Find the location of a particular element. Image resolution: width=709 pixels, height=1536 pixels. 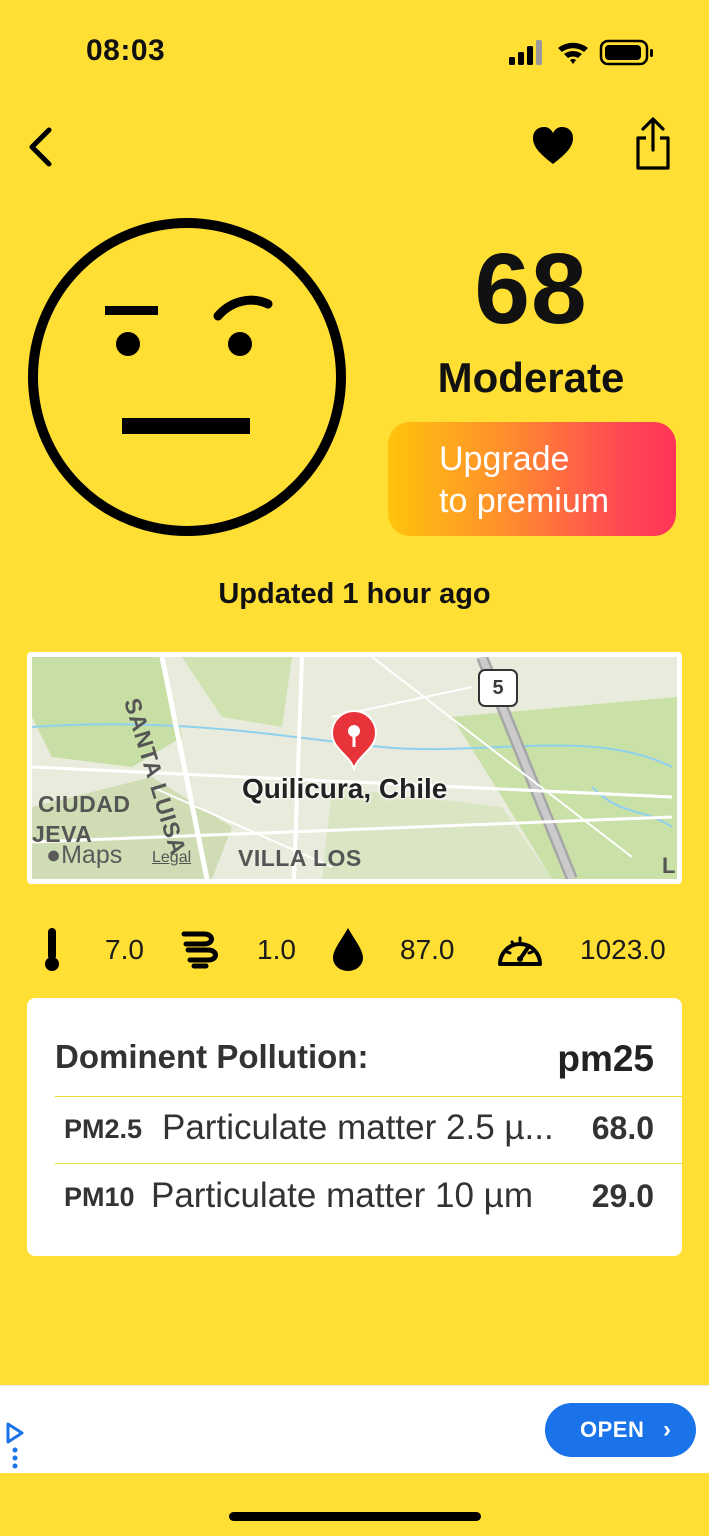

pollutant-code: PM10 is located at coordinates (99, 1197).